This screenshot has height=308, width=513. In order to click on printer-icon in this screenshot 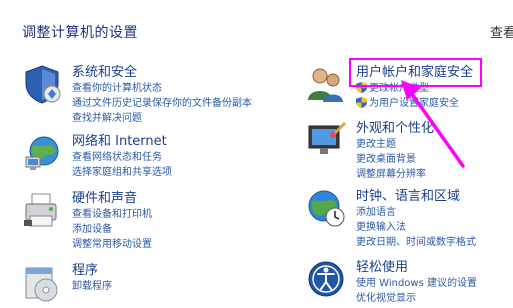, I will do `click(42, 210)`.